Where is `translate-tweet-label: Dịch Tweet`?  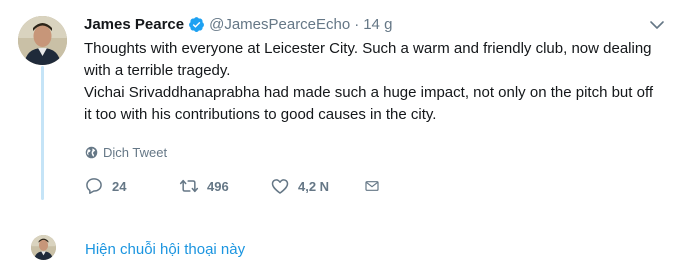
translate-tweet-label: Dịch Tweet is located at coordinates (135, 152).